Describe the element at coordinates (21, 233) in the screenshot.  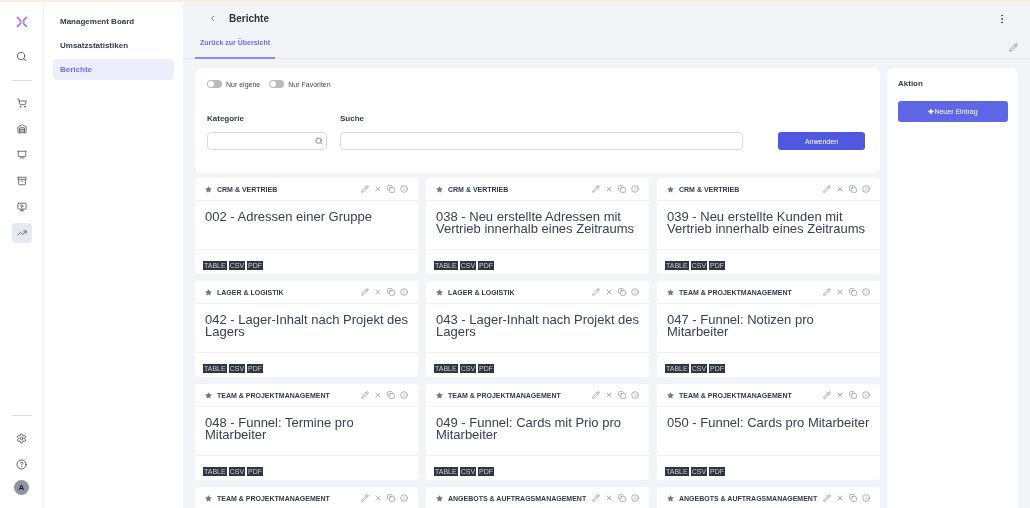
I see `chart-icon` at that location.